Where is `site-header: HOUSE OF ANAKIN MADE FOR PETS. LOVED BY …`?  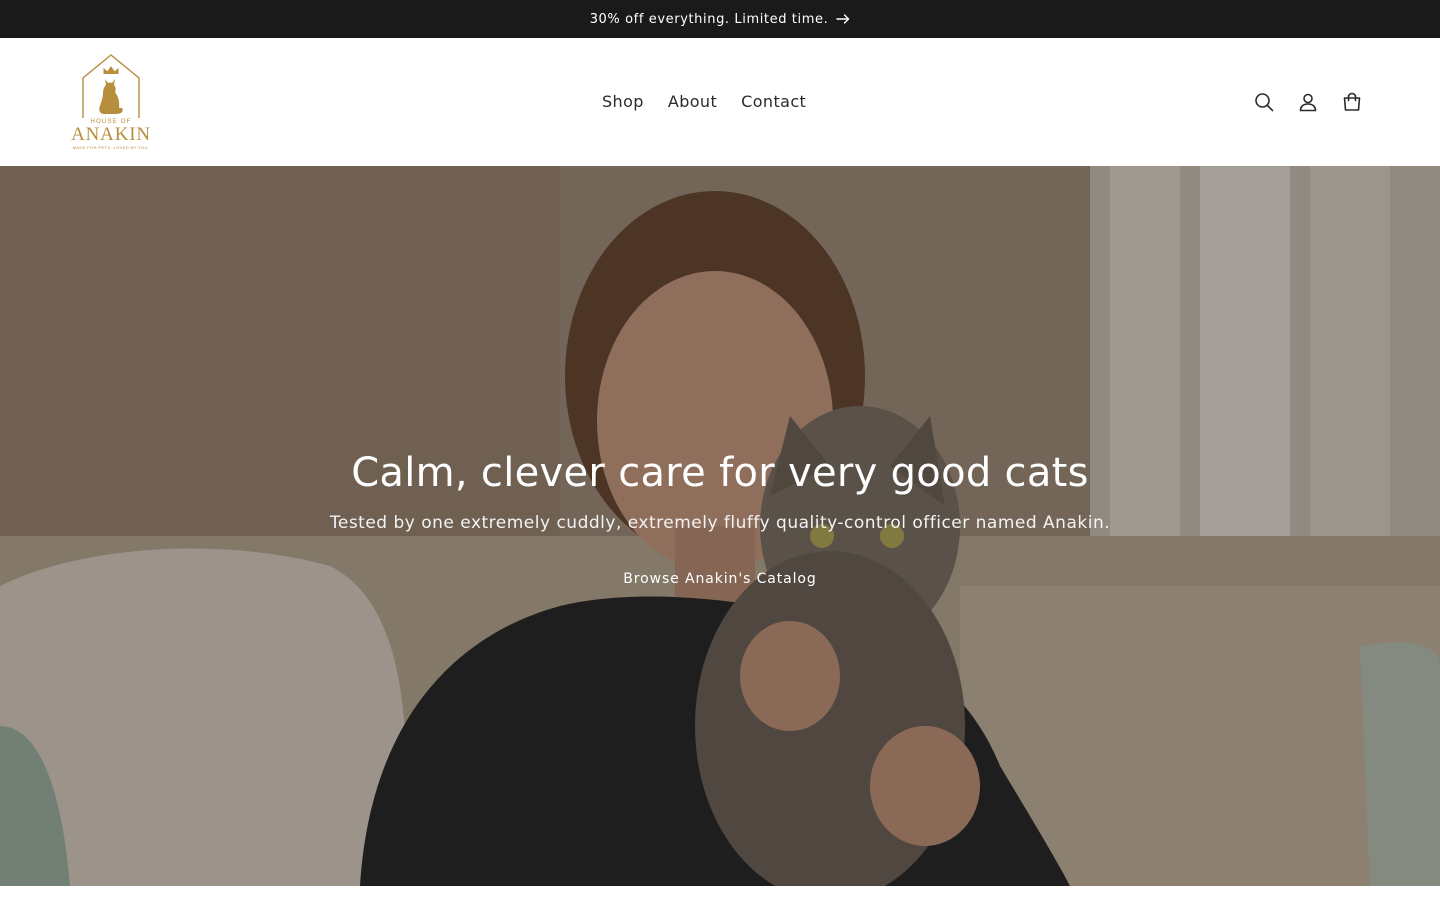 site-header: HOUSE OF ANAKIN MADE FOR PETS. LOVED BY … is located at coordinates (720, 102).